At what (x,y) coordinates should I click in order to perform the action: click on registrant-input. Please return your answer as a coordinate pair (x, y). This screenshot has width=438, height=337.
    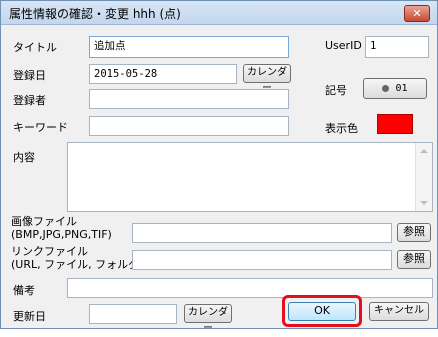
    Looking at the image, I should click on (189, 99).